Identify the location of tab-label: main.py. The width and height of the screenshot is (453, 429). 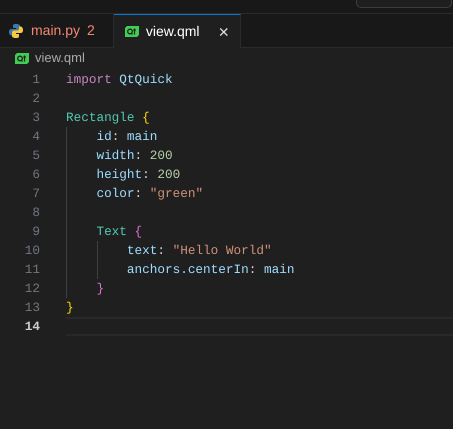
(55, 30).